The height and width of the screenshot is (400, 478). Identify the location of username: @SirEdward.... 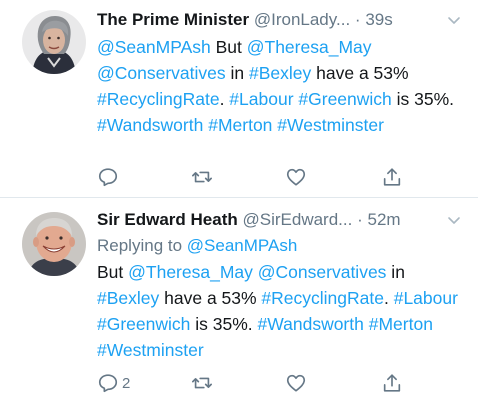
(298, 219).